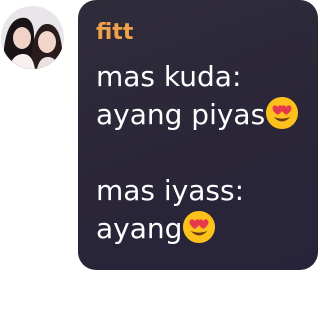 This screenshot has width=320, height=317. I want to click on message-line-text: mas kuda:, so click(169, 76).